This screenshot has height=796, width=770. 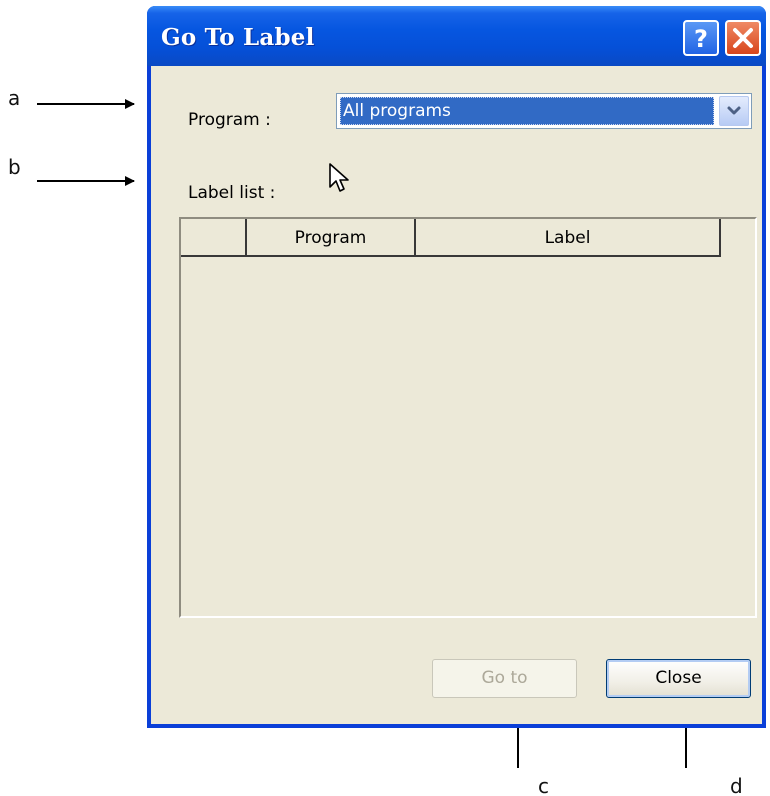 What do you see at coordinates (331, 238) in the screenshot?
I see `column-header-program: Program` at bounding box center [331, 238].